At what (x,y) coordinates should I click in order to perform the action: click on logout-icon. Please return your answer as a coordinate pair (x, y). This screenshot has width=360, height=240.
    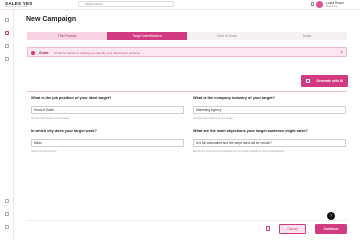
    Looking at the image, I should click on (7, 227).